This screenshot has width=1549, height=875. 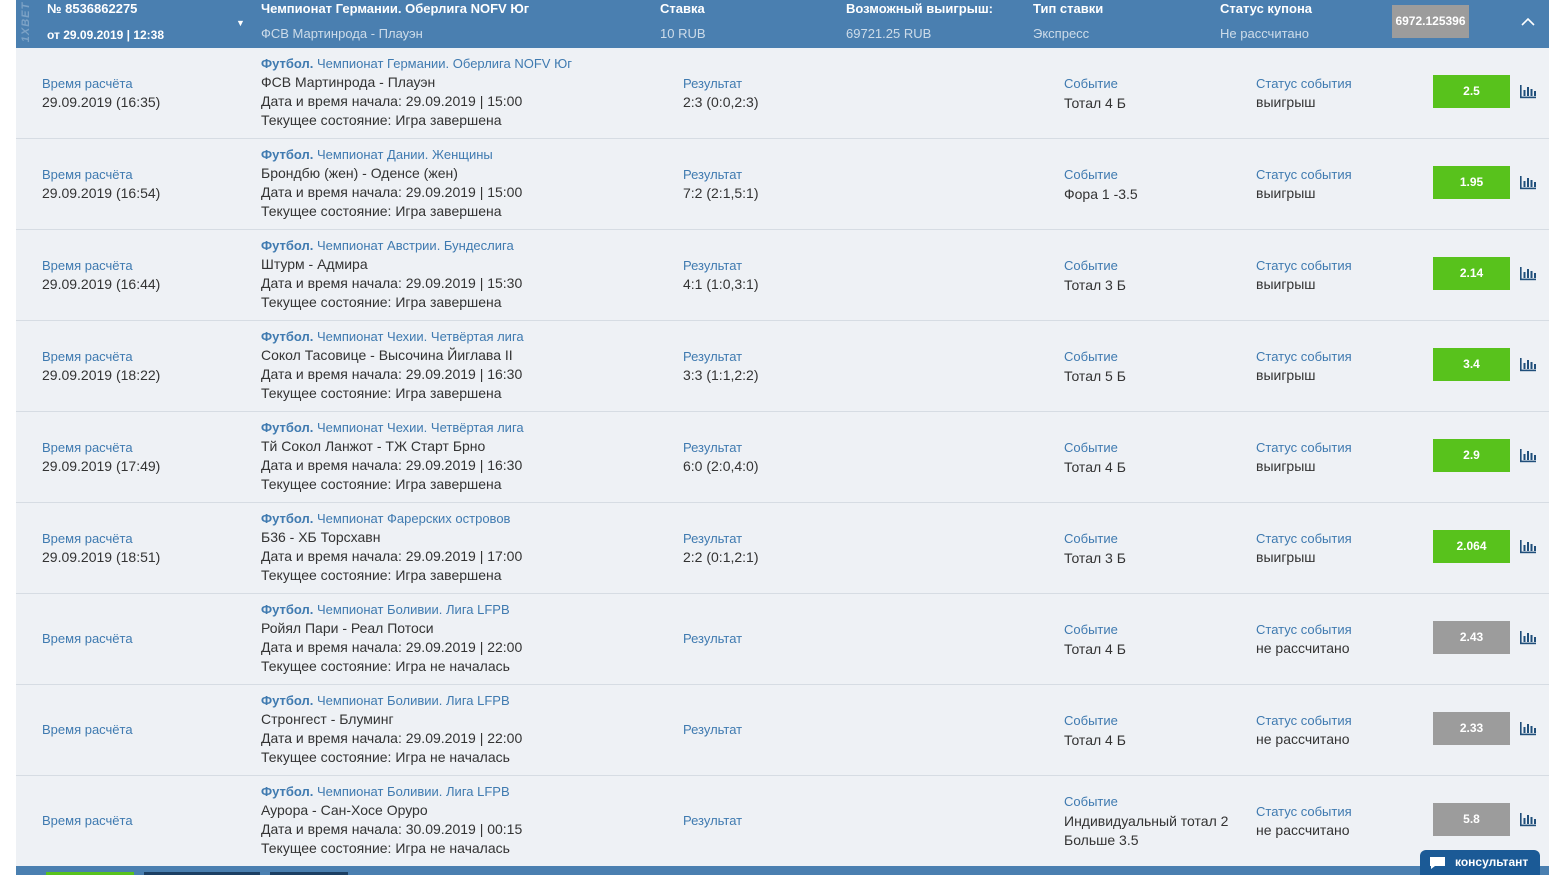 What do you see at coordinates (1265, 33) in the screenshot?
I see `header-status-value: Не рассчитано` at bounding box center [1265, 33].